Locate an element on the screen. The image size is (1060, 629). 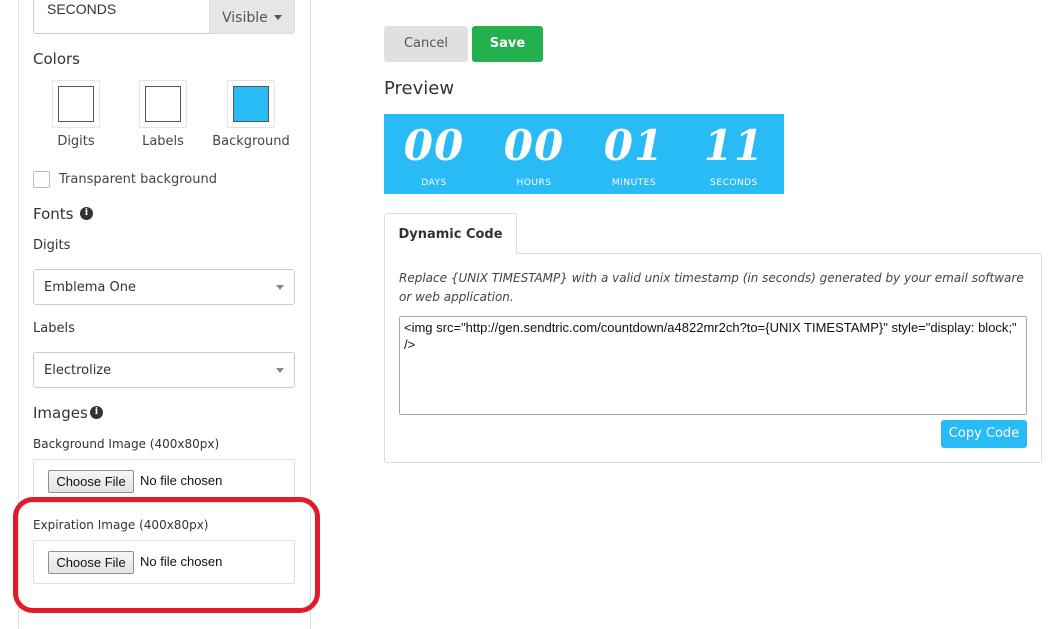
visibility-value: Visible is located at coordinates (245, 17).